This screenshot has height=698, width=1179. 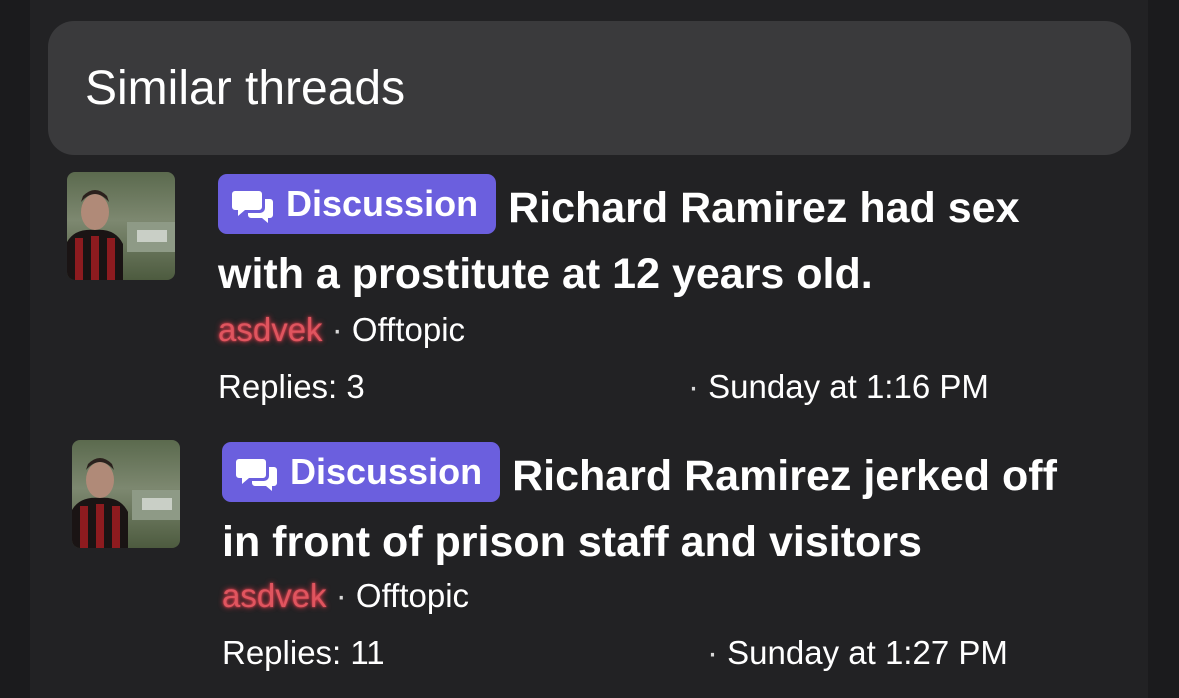 I want to click on thread-date: · Sunday at 1:27 PM, so click(x=857, y=653).